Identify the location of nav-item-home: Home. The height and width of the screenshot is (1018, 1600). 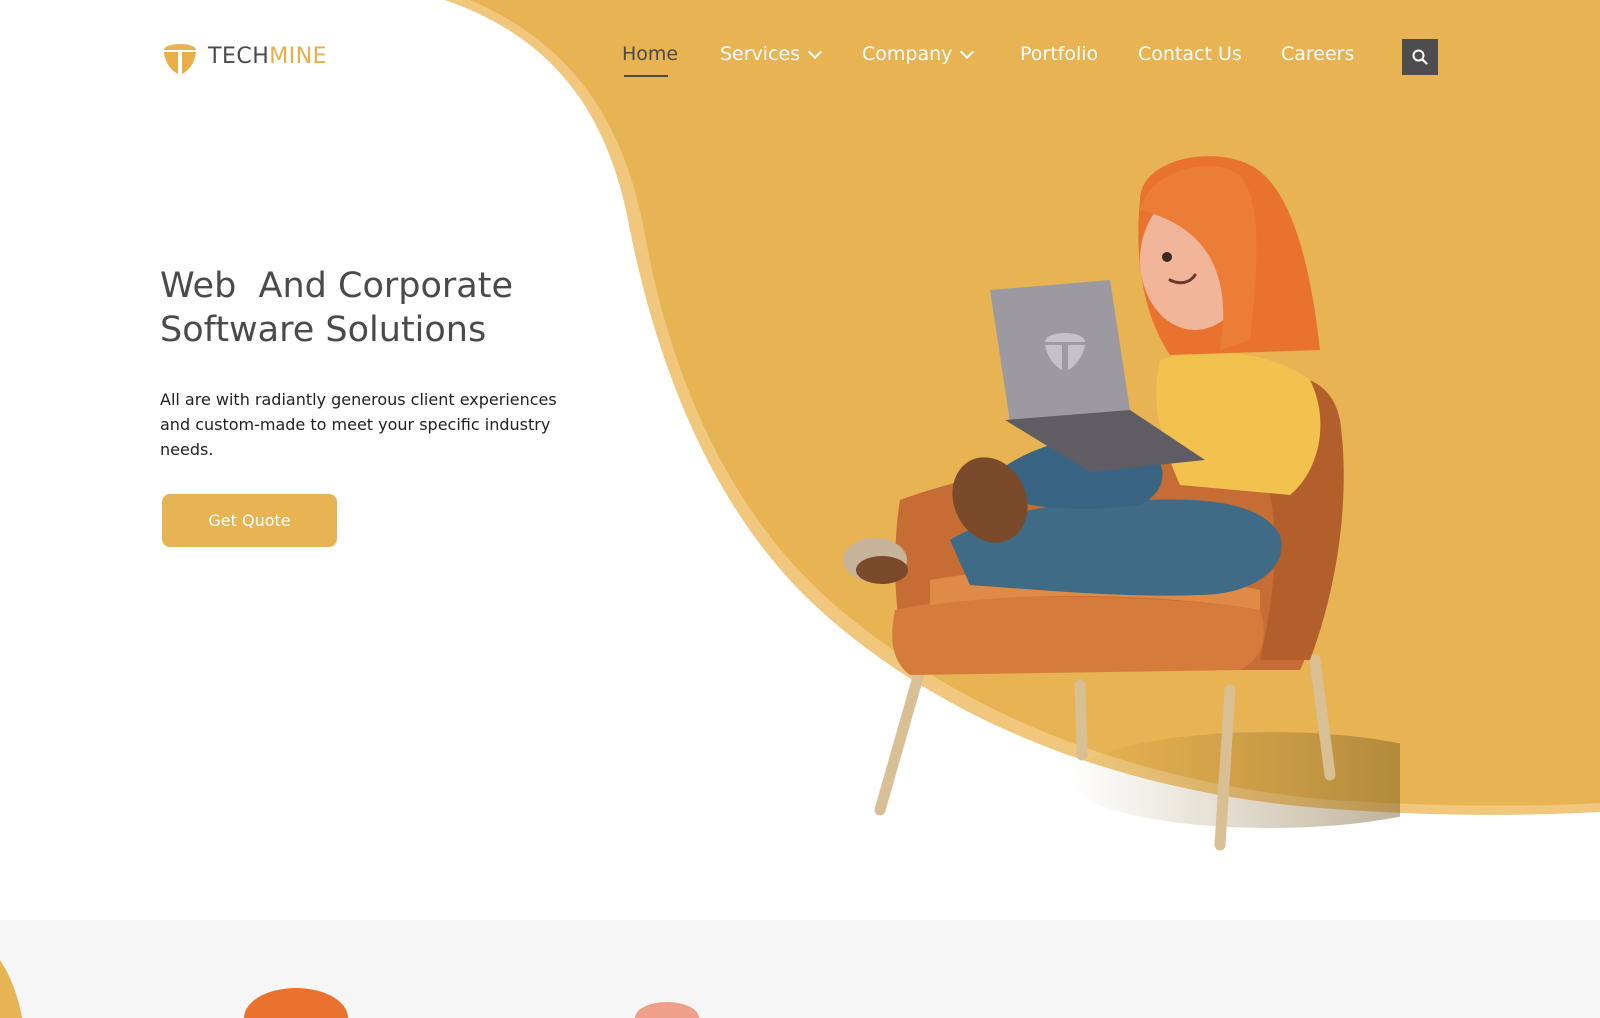
(650, 54).